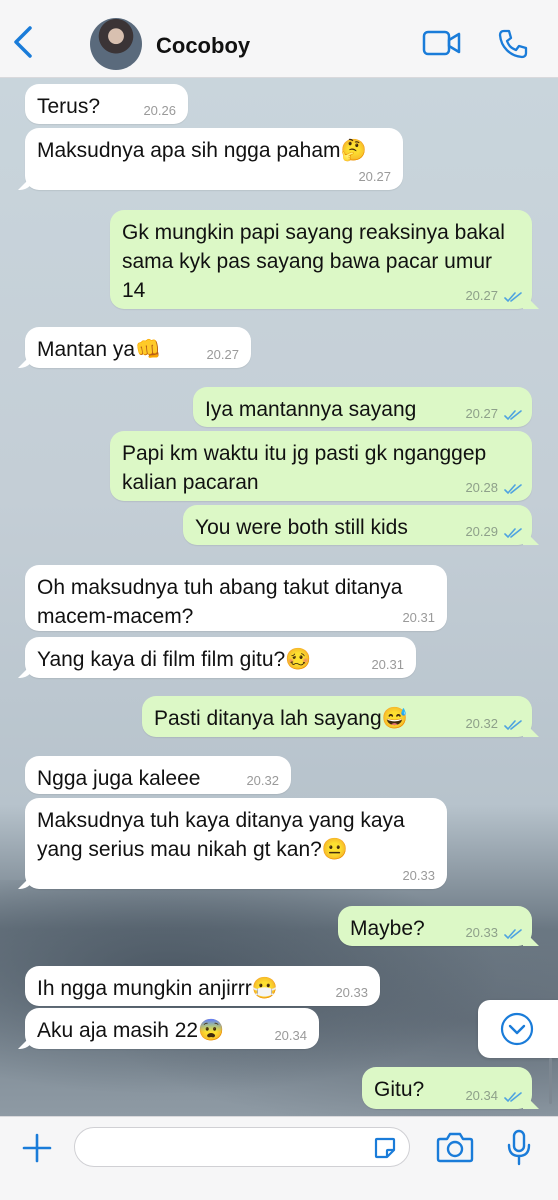 This screenshot has height=1200, width=558. I want to click on message-text: Gitu?, so click(399, 1089).